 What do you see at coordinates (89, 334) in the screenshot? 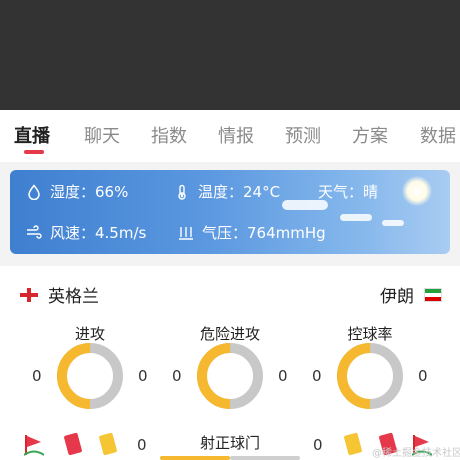
I see `stat-title-attack: 进攻` at bounding box center [89, 334].